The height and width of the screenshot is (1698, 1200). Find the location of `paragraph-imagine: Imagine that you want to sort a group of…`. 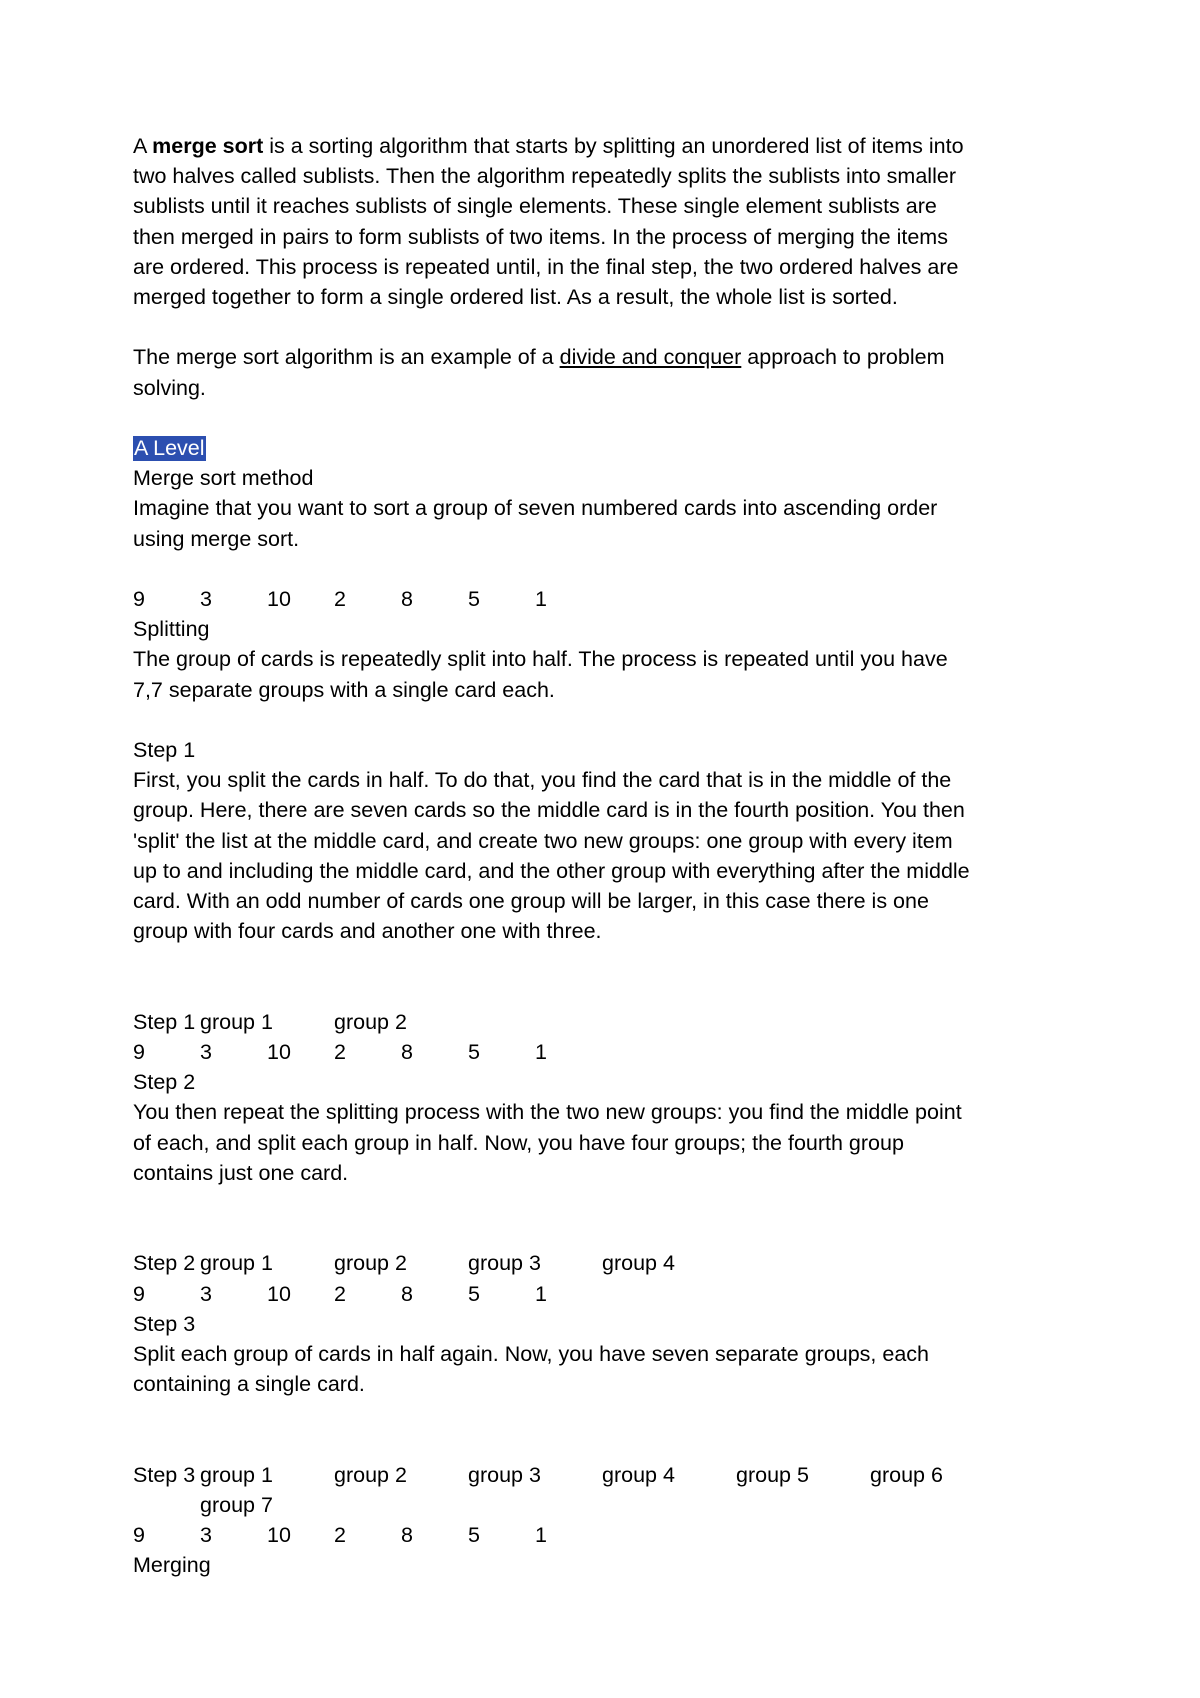

paragraph-imagine: Imagine that you want to sort a group of… is located at coordinates (535, 523).